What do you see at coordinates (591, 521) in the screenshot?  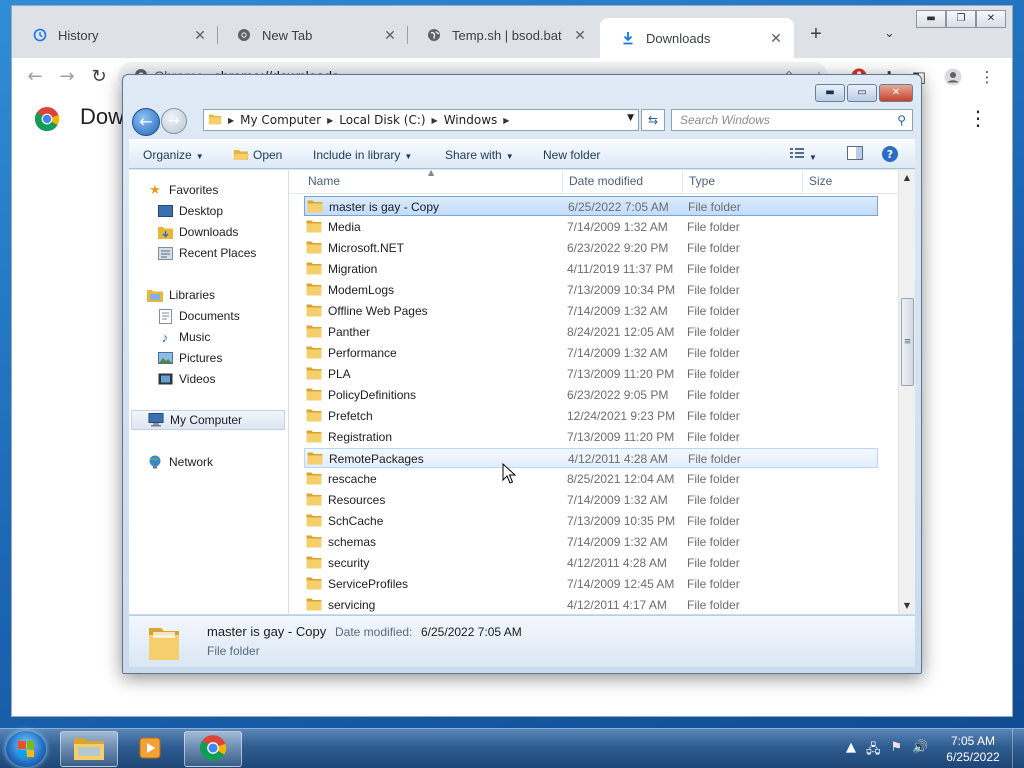 I see `table-row: SchCache 7/13/2009 10:35 PM File folder` at bounding box center [591, 521].